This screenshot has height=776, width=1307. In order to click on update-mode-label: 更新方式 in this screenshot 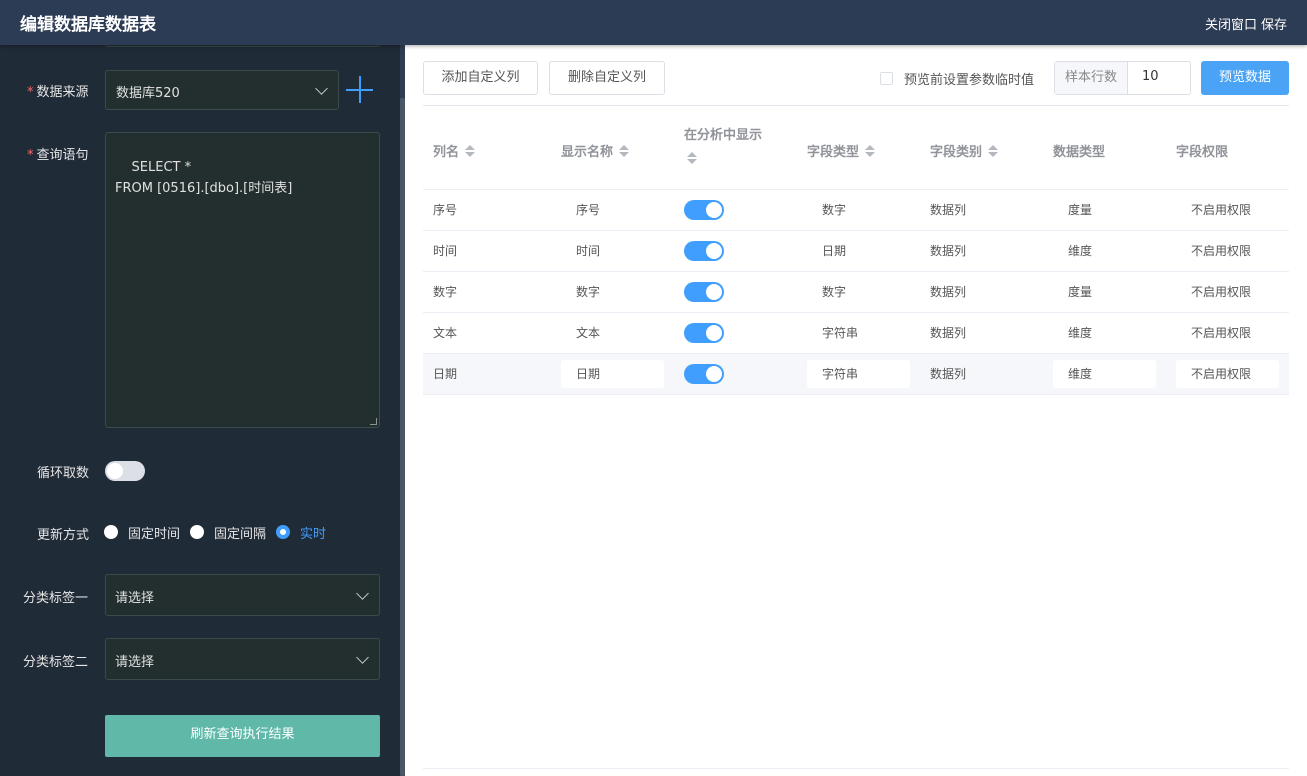, I will do `click(63, 535)`.